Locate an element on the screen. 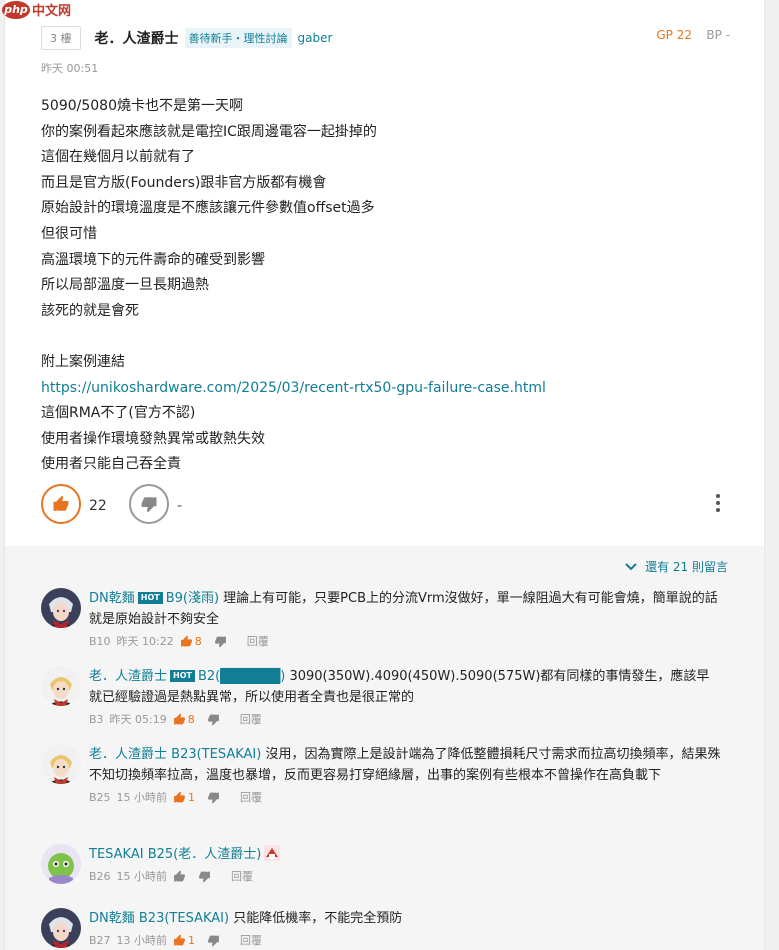 This screenshot has height=950, width=779. author-uid: gaber is located at coordinates (315, 38).